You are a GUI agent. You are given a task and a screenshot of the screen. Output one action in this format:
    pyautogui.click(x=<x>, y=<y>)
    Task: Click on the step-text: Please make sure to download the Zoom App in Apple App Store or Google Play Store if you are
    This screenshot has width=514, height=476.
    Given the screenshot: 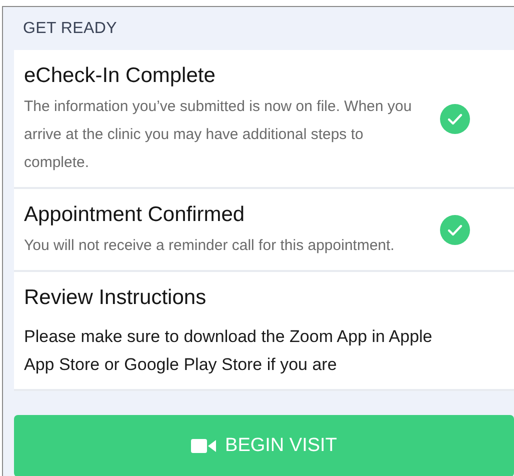 What is the action you would take?
    pyautogui.click(x=229, y=351)
    